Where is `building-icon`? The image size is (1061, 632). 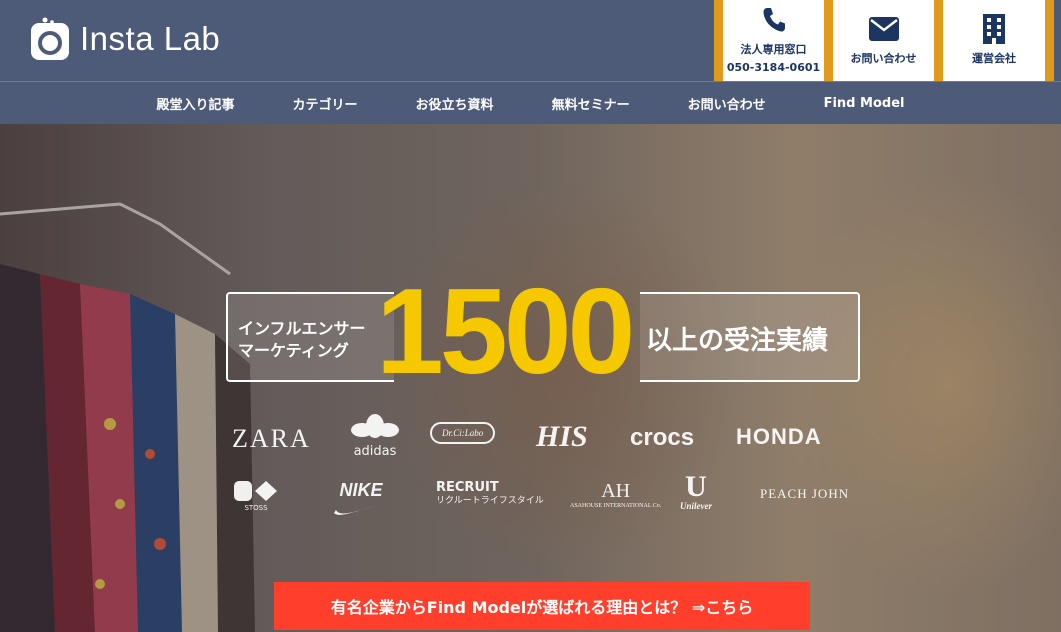
building-icon is located at coordinates (994, 28).